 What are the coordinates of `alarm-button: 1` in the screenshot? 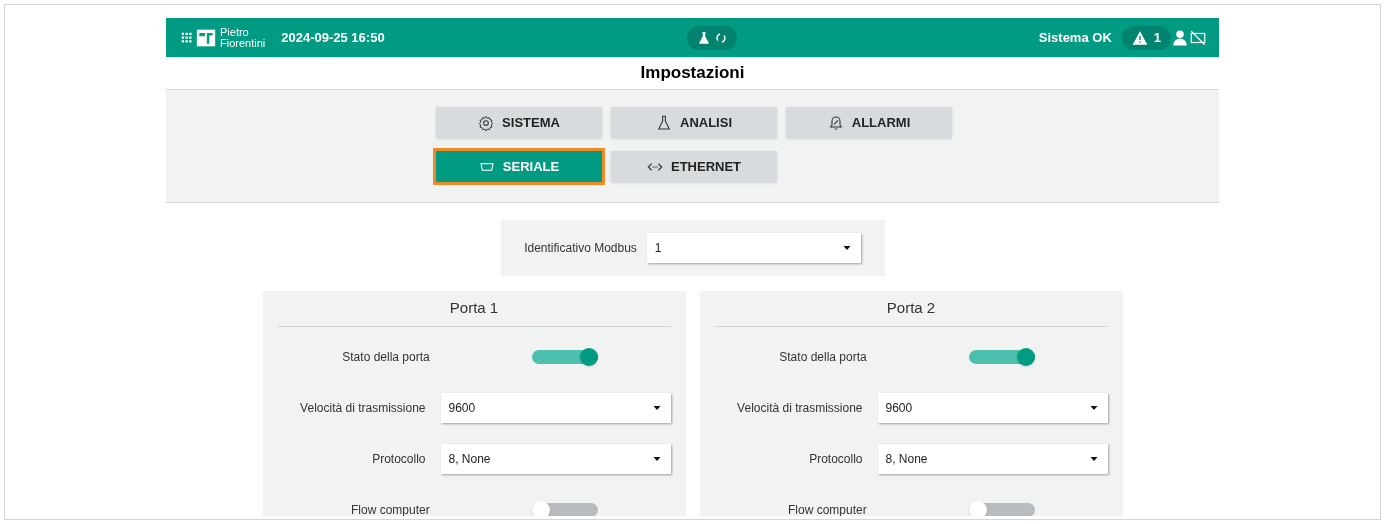 It's located at (1146, 37).